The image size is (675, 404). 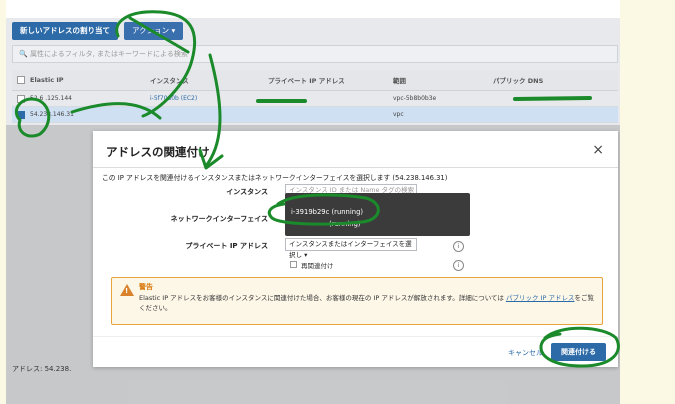 What do you see at coordinates (598, 150) in the screenshot?
I see `close-icon: ×` at bounding box center [598, 150].